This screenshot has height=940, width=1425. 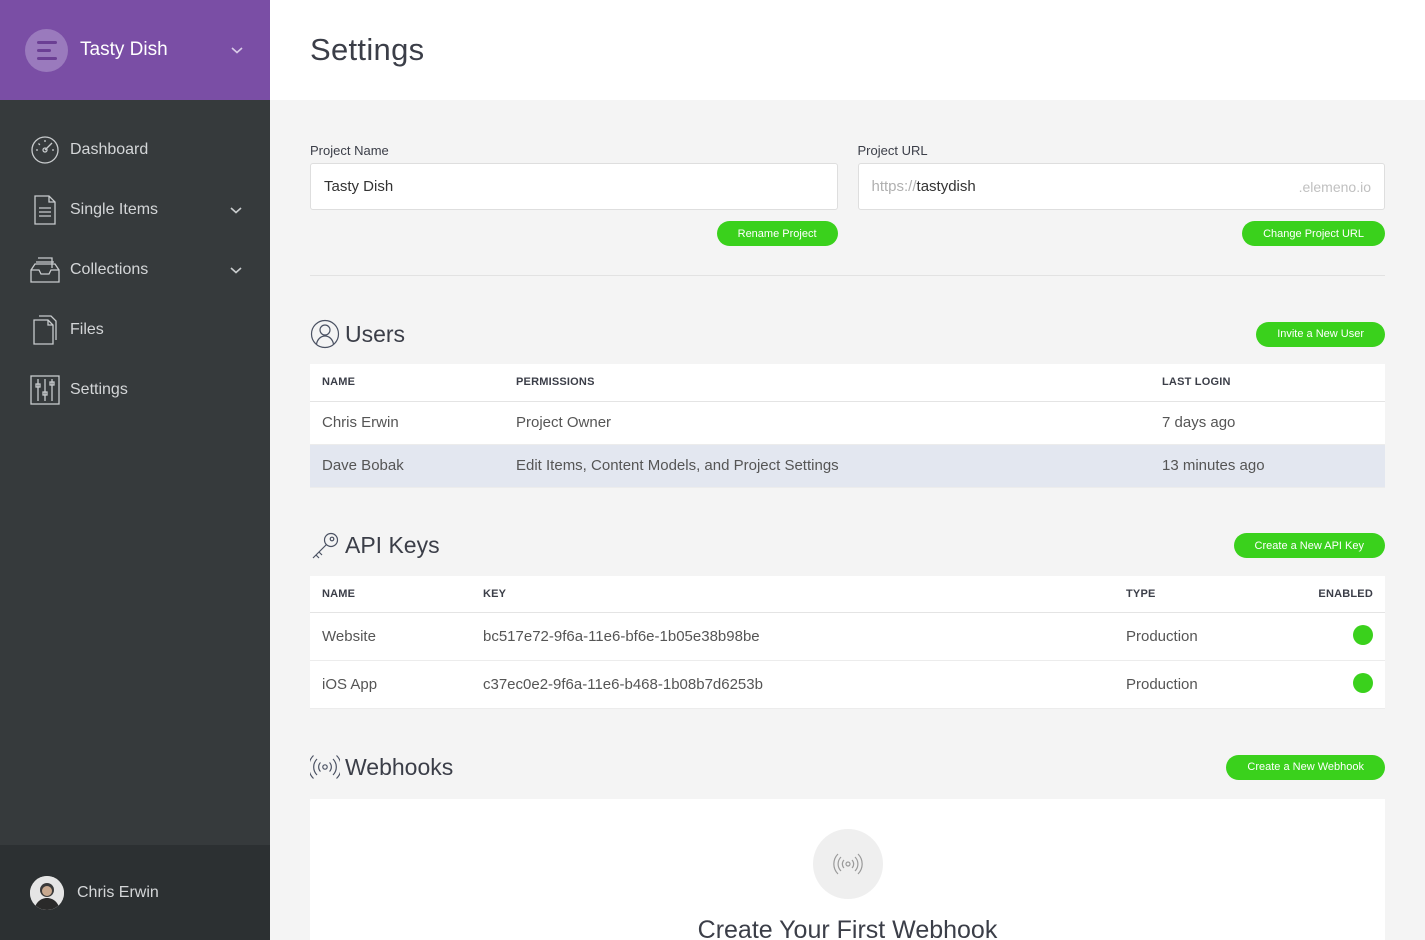 I want to click on project-logo-icon, so click(x=46, y=50).